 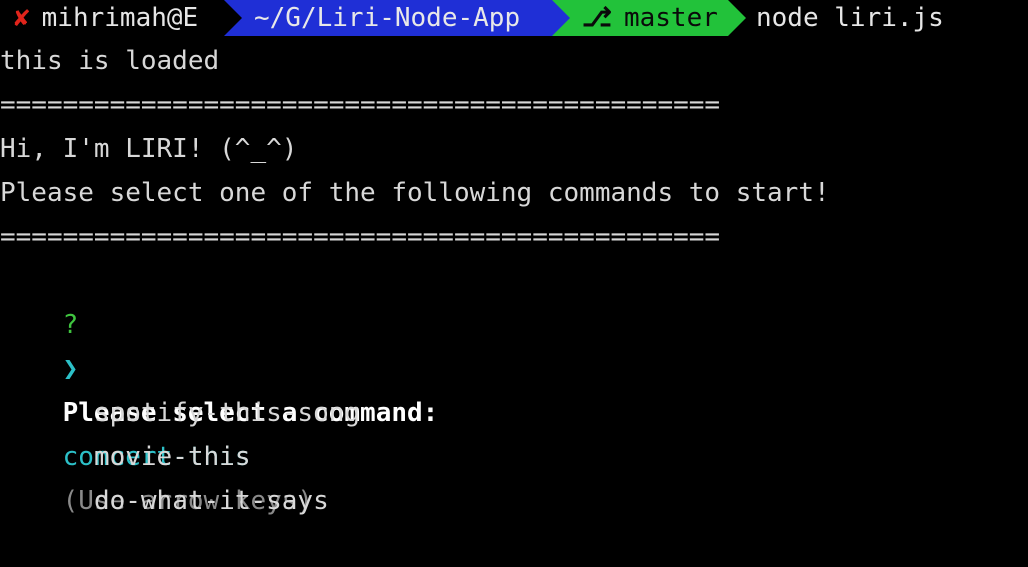 I want to click on menu-option-selected: ❯ concert-this, so click(x=125, y=387).